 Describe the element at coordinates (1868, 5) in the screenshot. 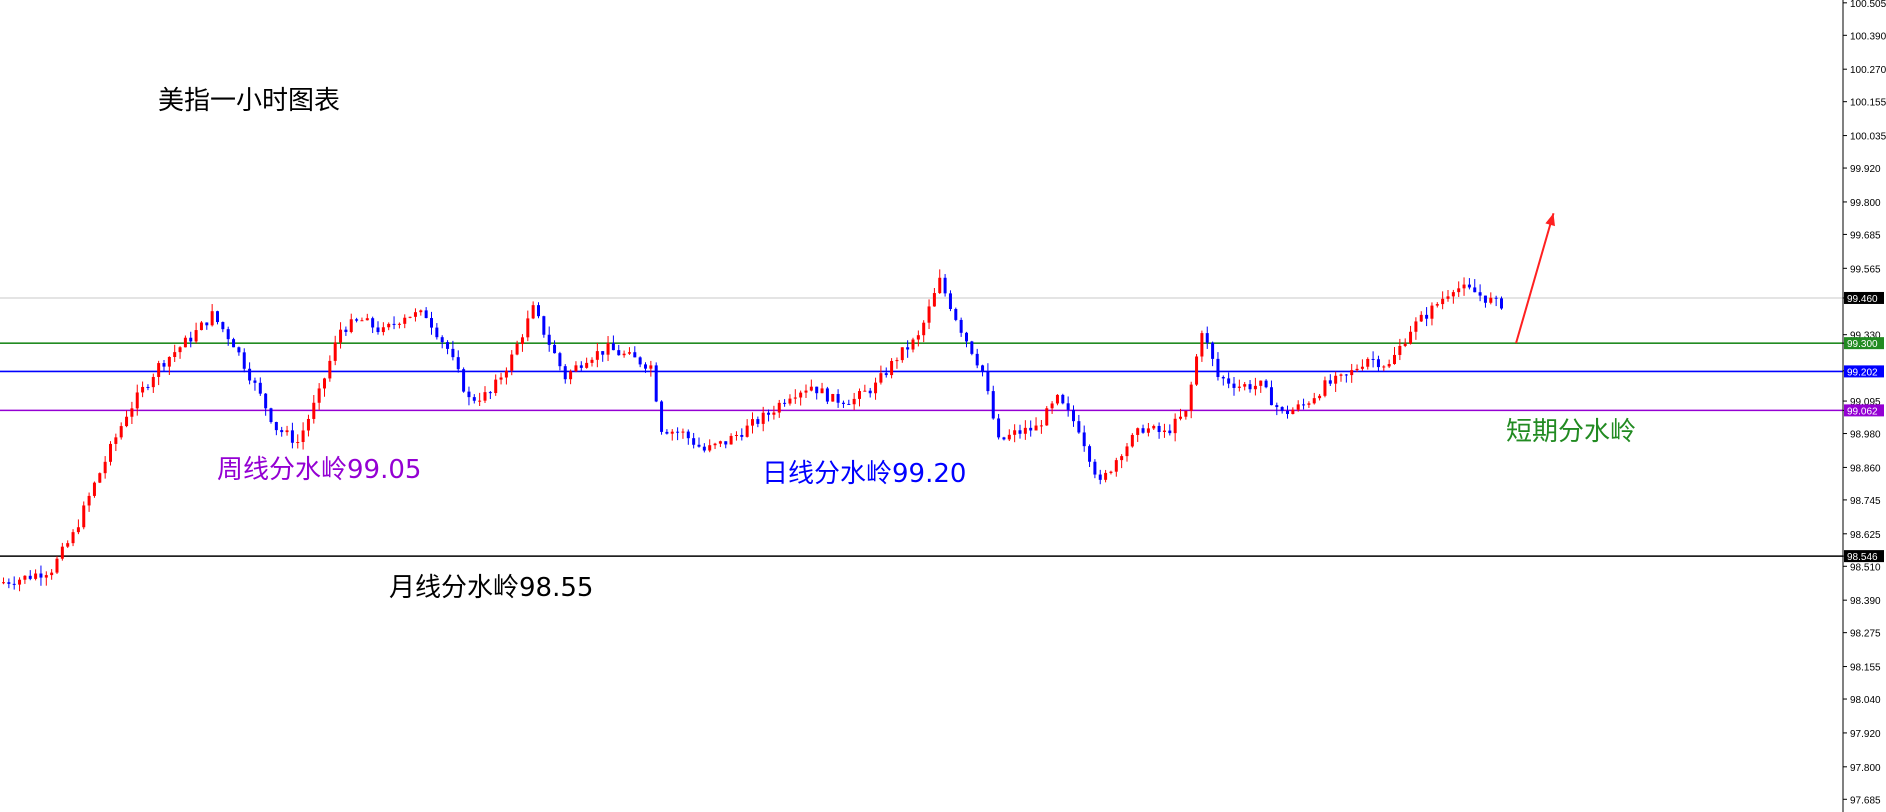

I see `price-tick-label: 100.505` at that location.